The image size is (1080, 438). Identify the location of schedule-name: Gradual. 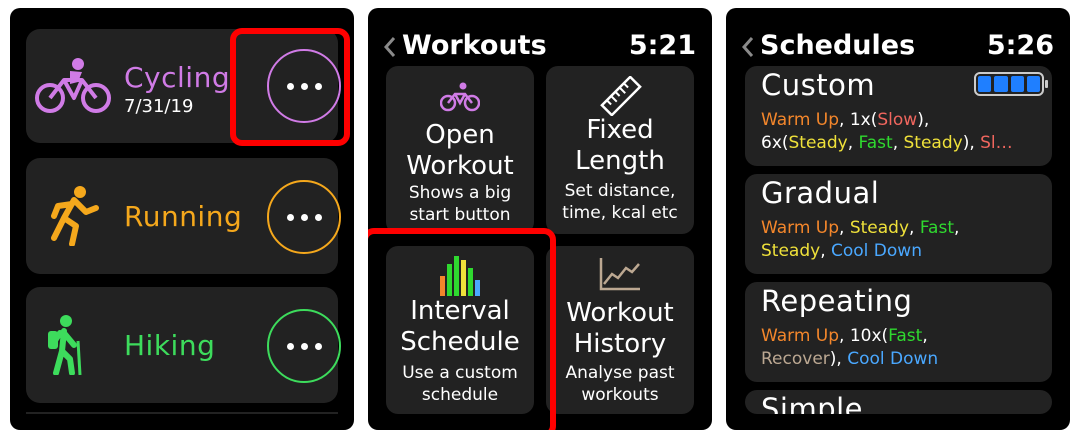
(820, 193).